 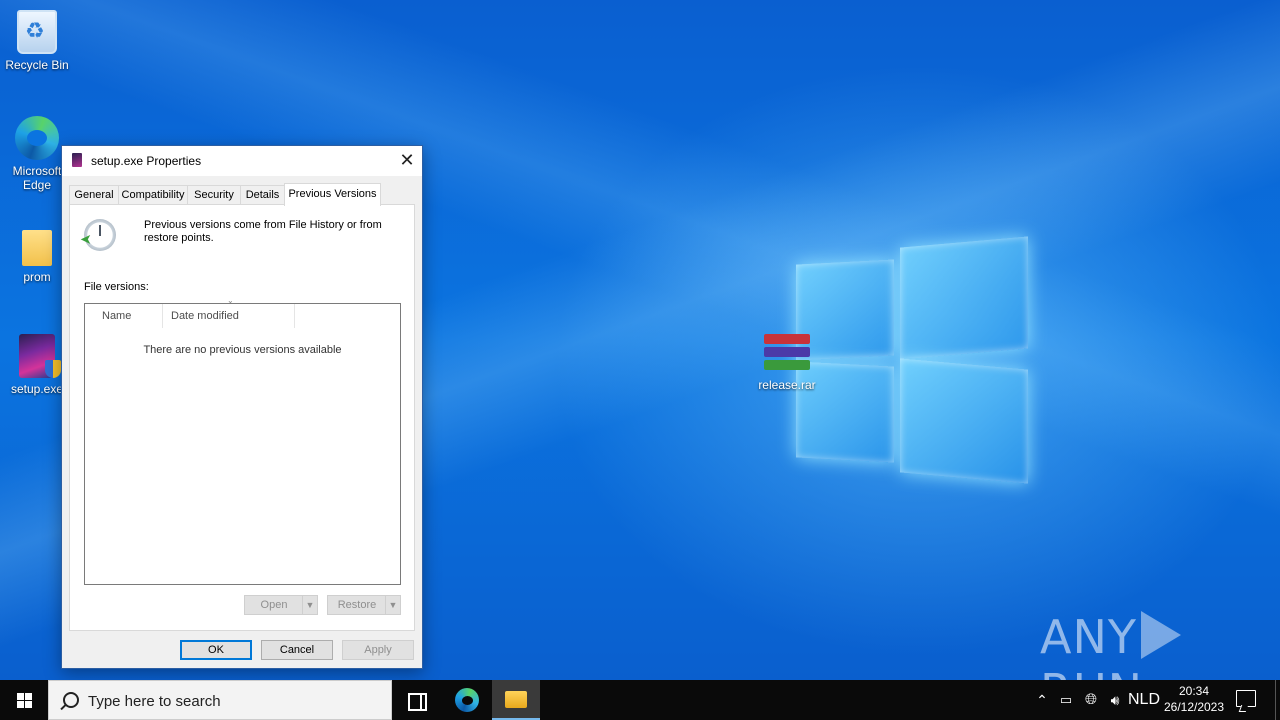 What do you see at coordinates (94, 195) in the screenshot?
I see `tab-general: General` at bounding box center [94, 195].